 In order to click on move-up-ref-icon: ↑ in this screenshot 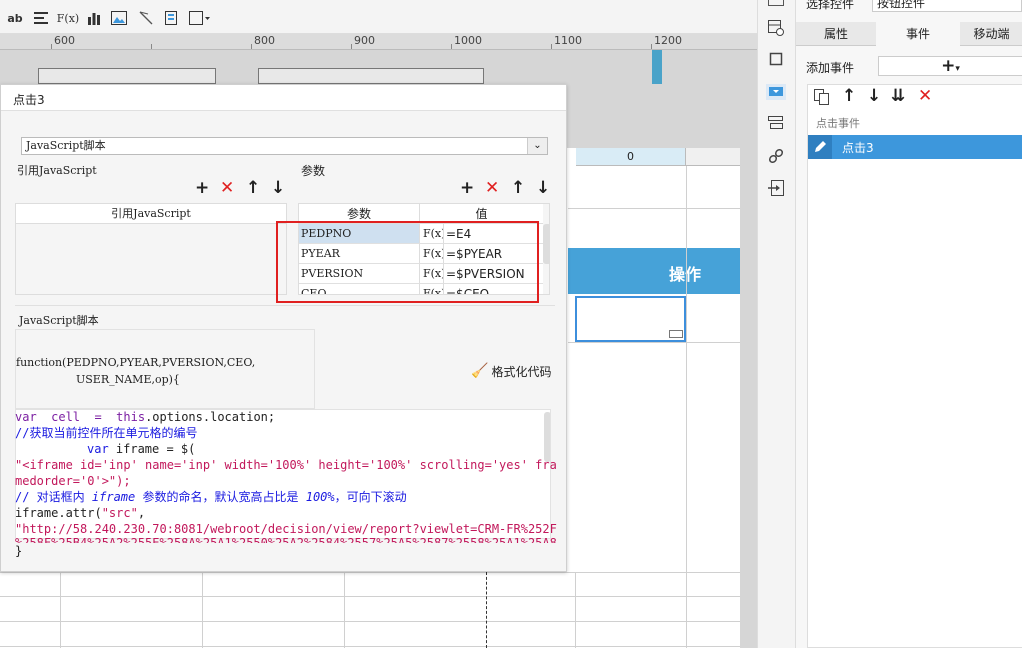, I will do `click(253, 188)`.